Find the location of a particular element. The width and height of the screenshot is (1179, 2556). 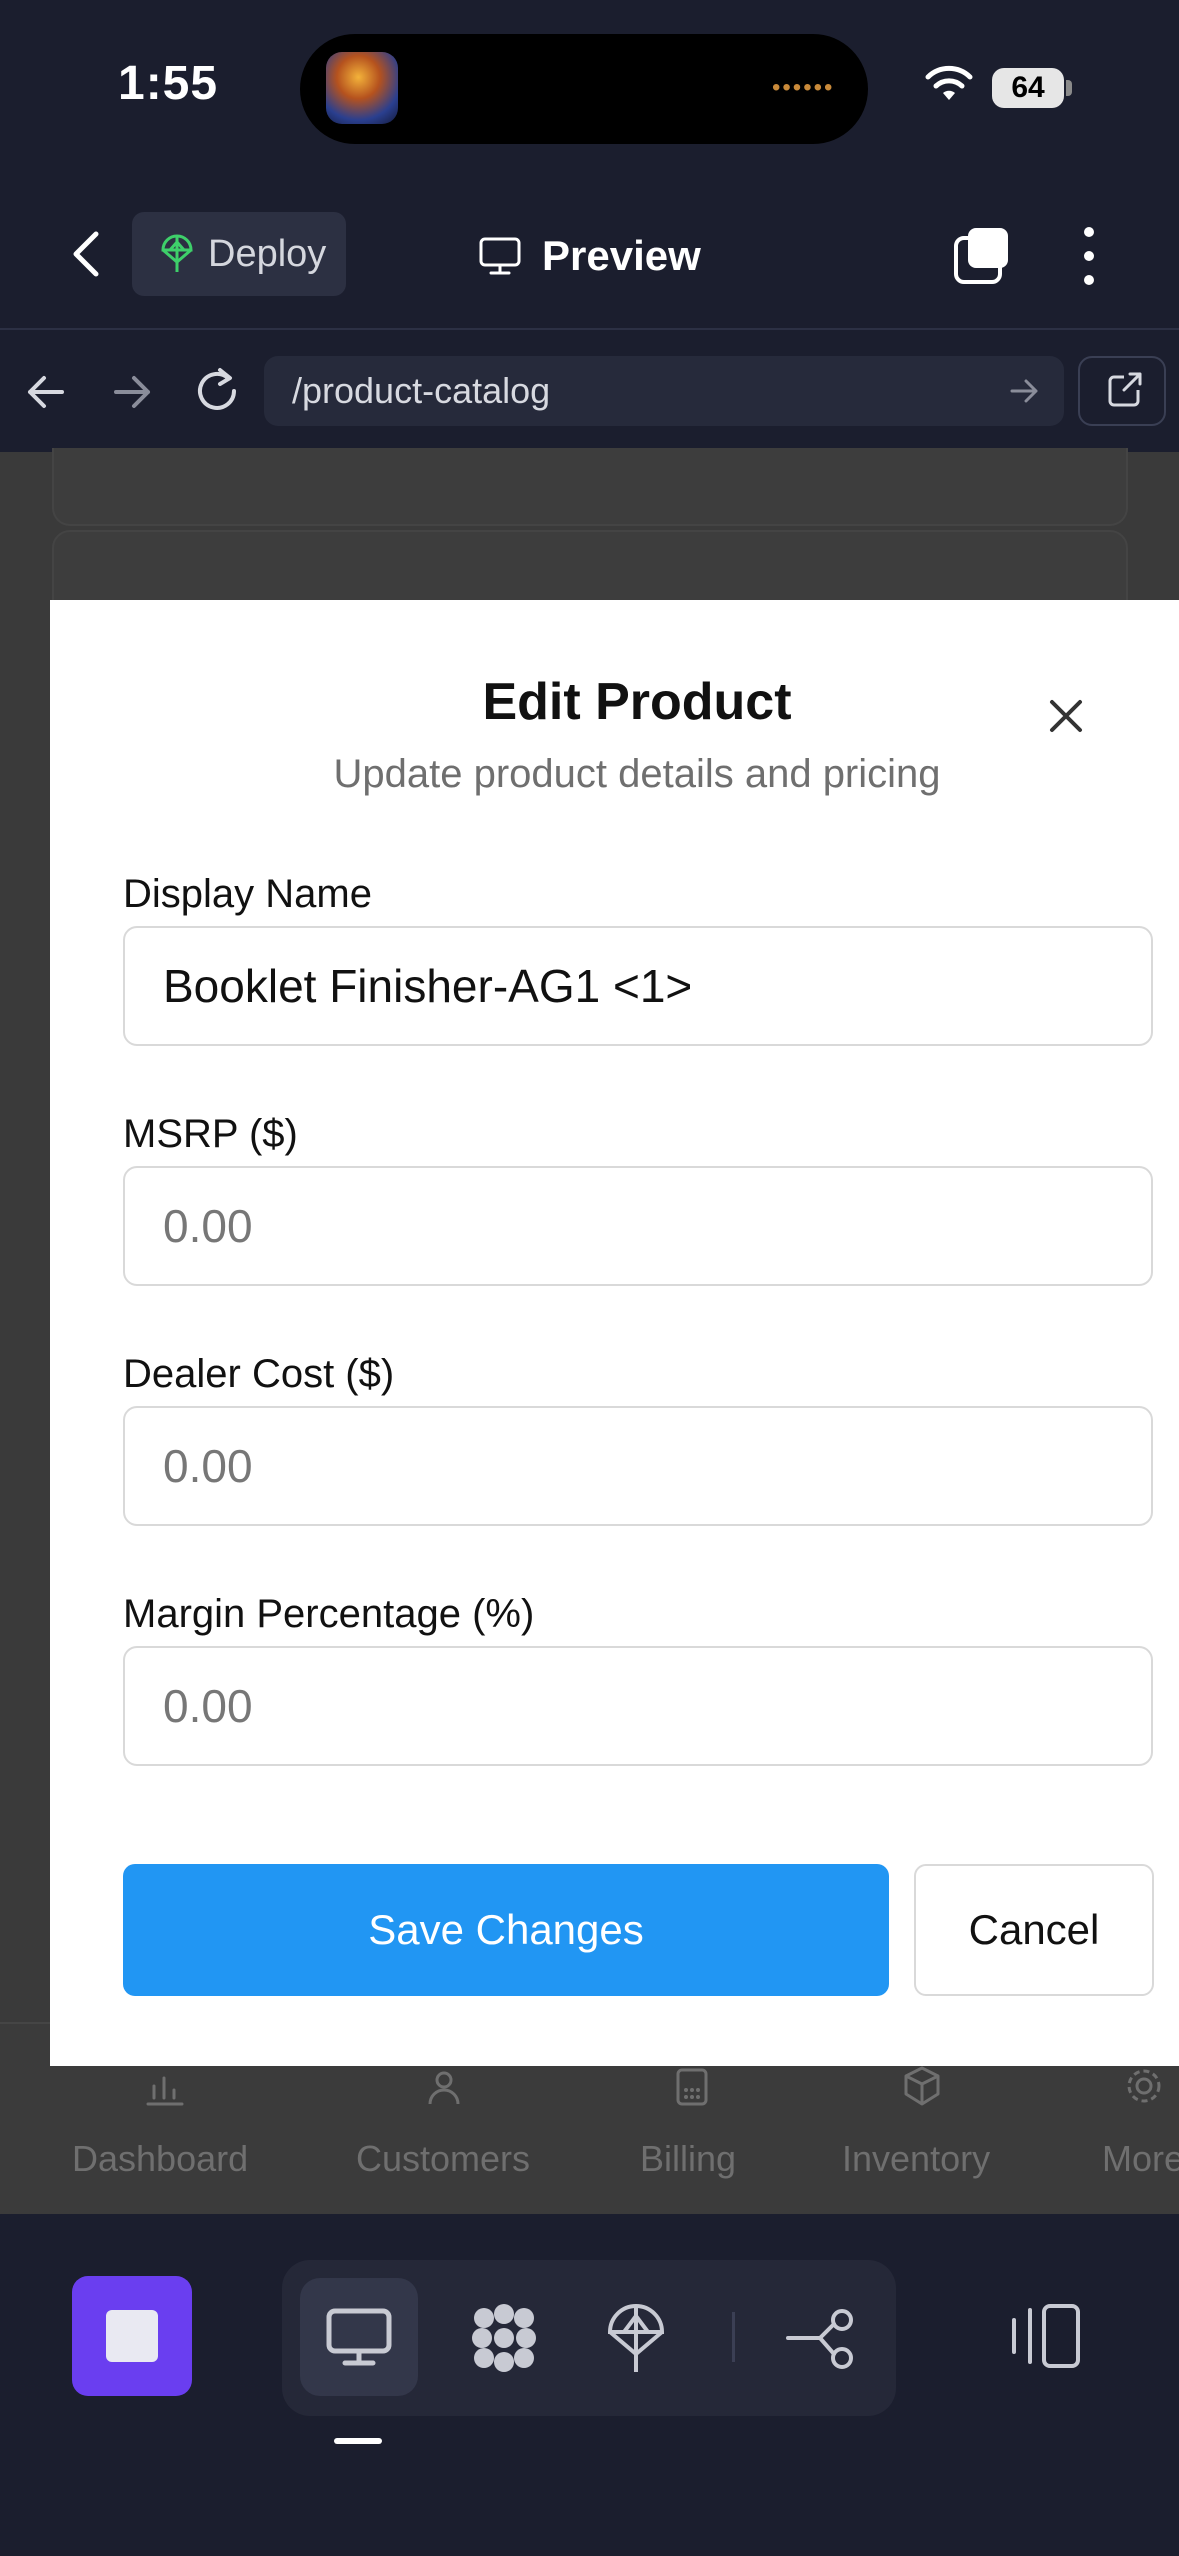

status-time: 1:55 is located at coordinates (168, 83).